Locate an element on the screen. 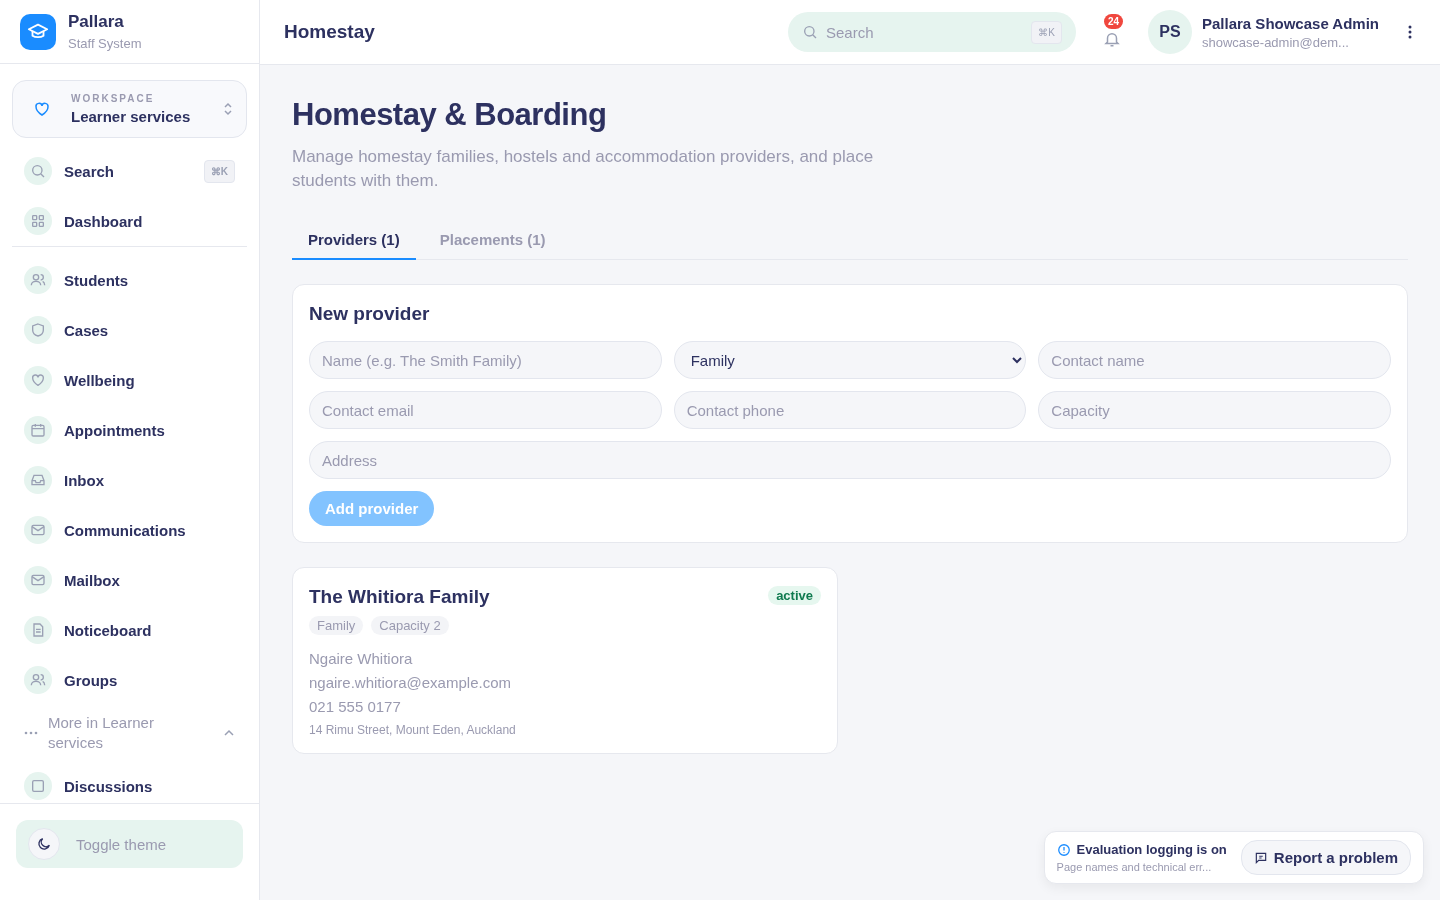 The image size is (1440, 900). sidebar-item: Inbox is located at coordinates (129, 480).